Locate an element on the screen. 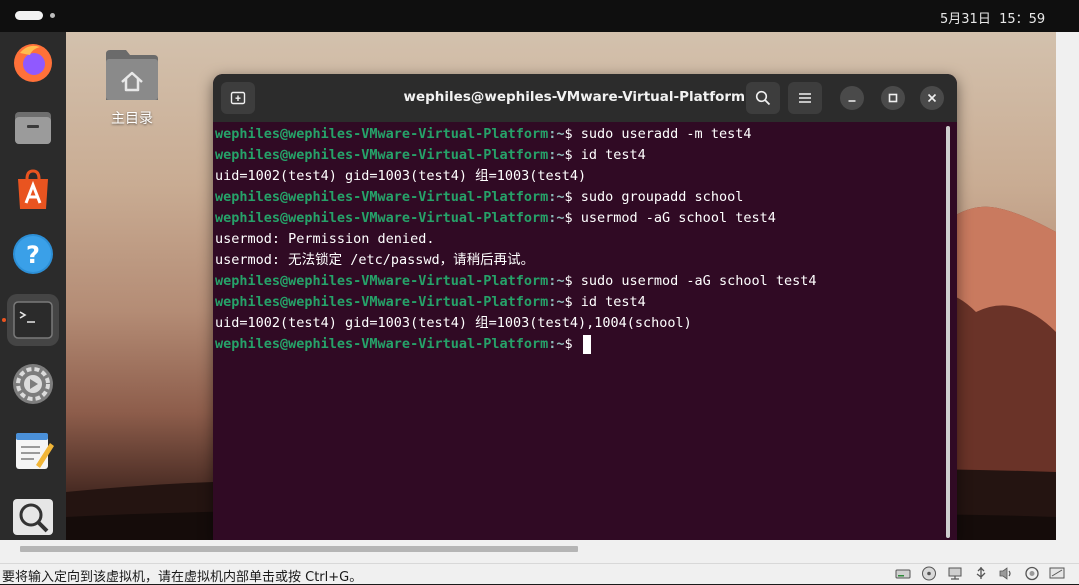 This screenshot has height=585, width=1079. close-icon is located at coordinates (932, 98).